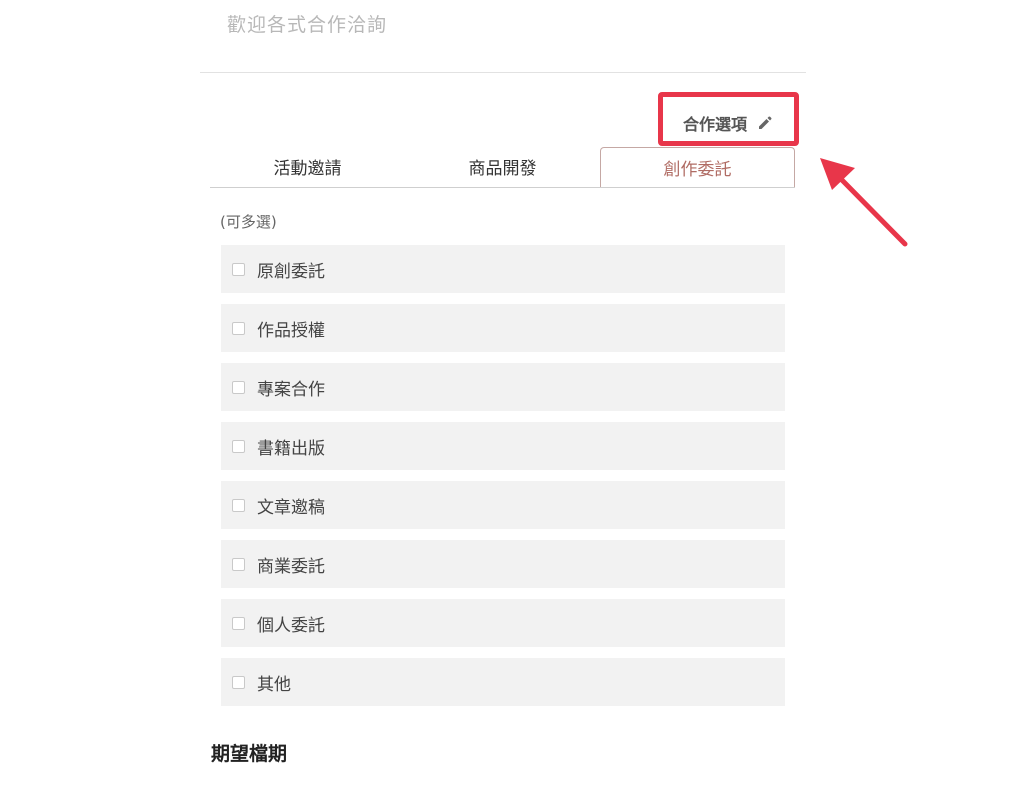 The image size is (1024, 810). I want to click on tab-product-development: 商品開發, so click(502, 166).